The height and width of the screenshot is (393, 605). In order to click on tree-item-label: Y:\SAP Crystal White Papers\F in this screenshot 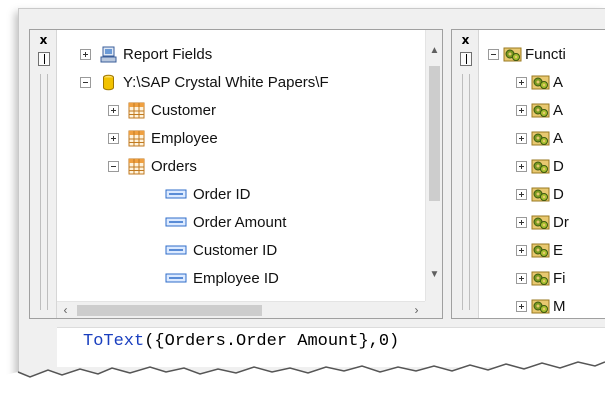, I will do `click(226, 82)`.